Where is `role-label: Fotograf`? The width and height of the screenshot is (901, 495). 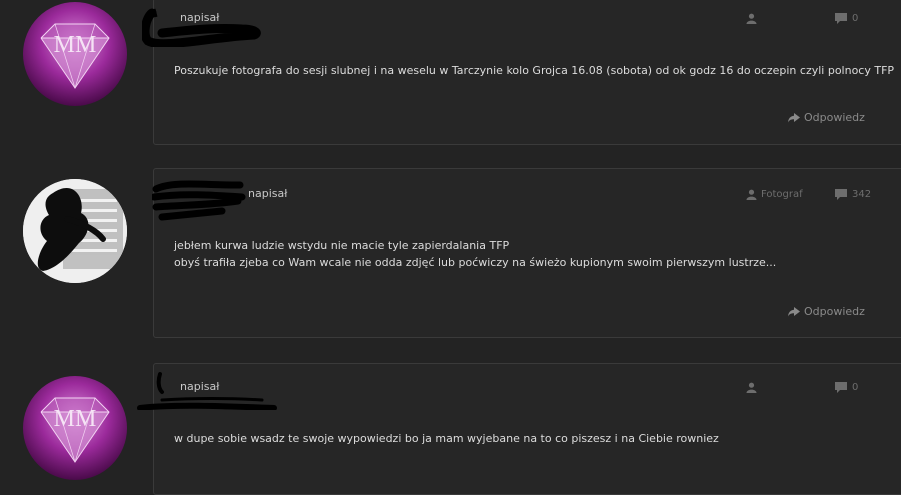
role-label: Fotograf is located at coordinates (782, 194).